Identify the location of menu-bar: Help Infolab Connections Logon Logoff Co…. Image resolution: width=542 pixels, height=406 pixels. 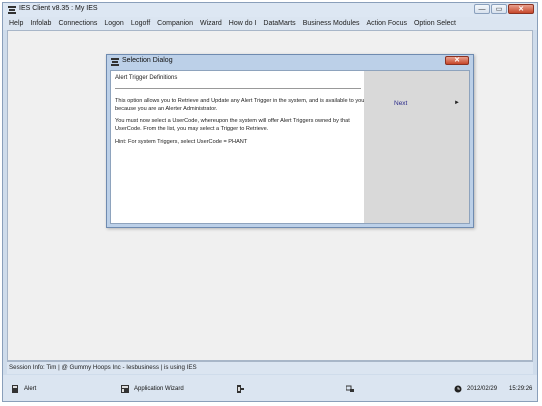
(270, 23).